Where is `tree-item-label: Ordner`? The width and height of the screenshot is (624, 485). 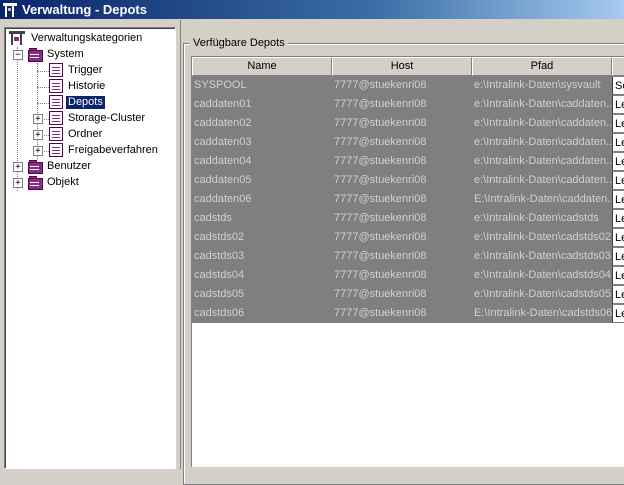 tree-item-label: Ordner is located at coordinates (85, 133).